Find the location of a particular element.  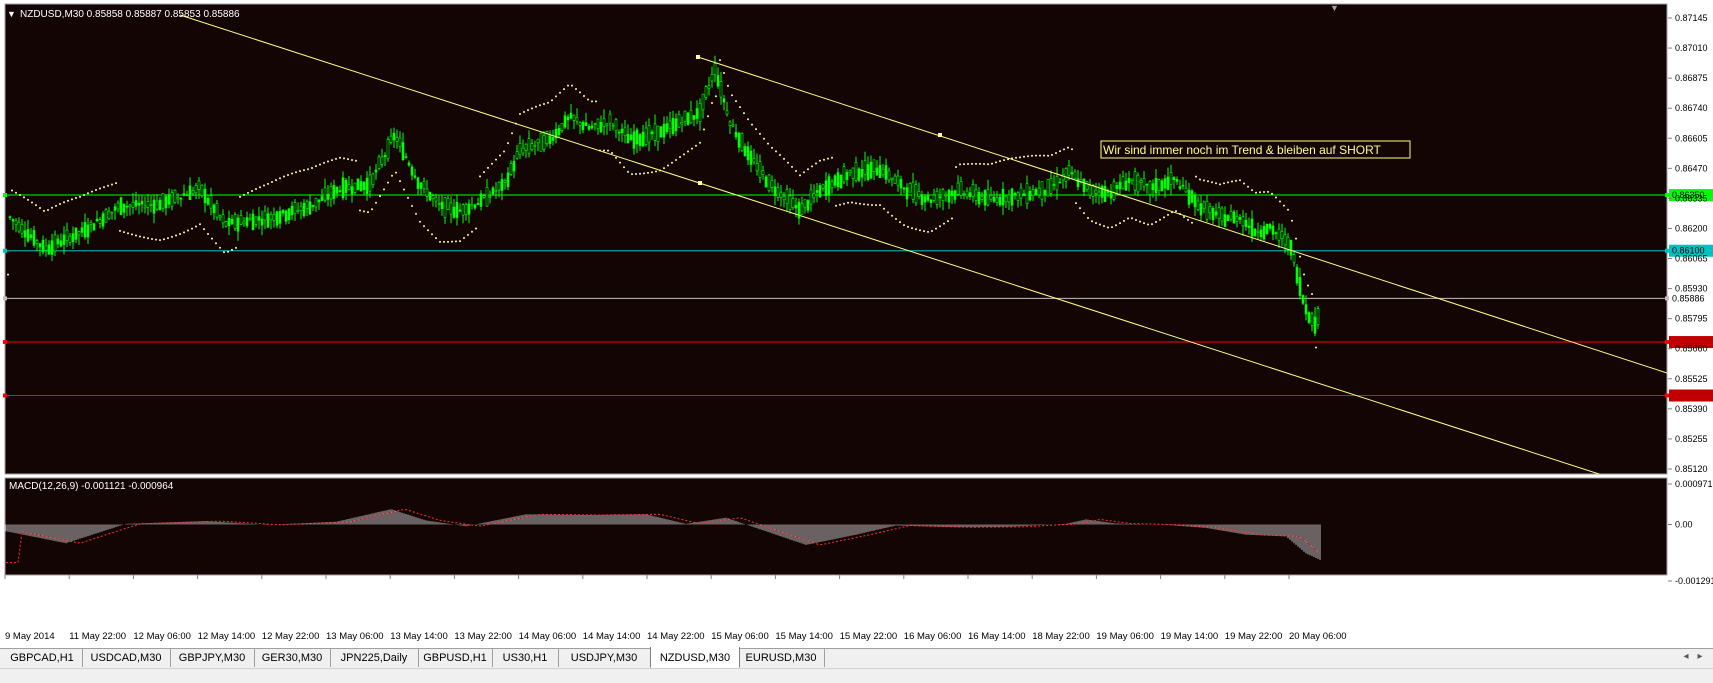

shift-marker-icon: ▼ is located at coordinates (1334, 8).